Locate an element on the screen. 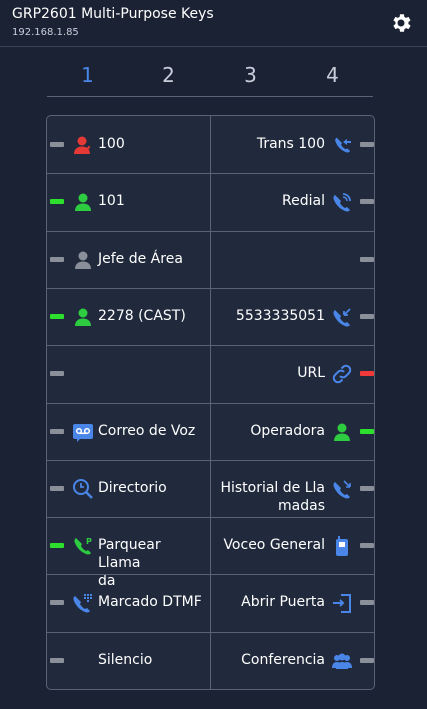 The height and width of the screenshot is (709, 427). intercom-icon is located at coordinates (342, 546).